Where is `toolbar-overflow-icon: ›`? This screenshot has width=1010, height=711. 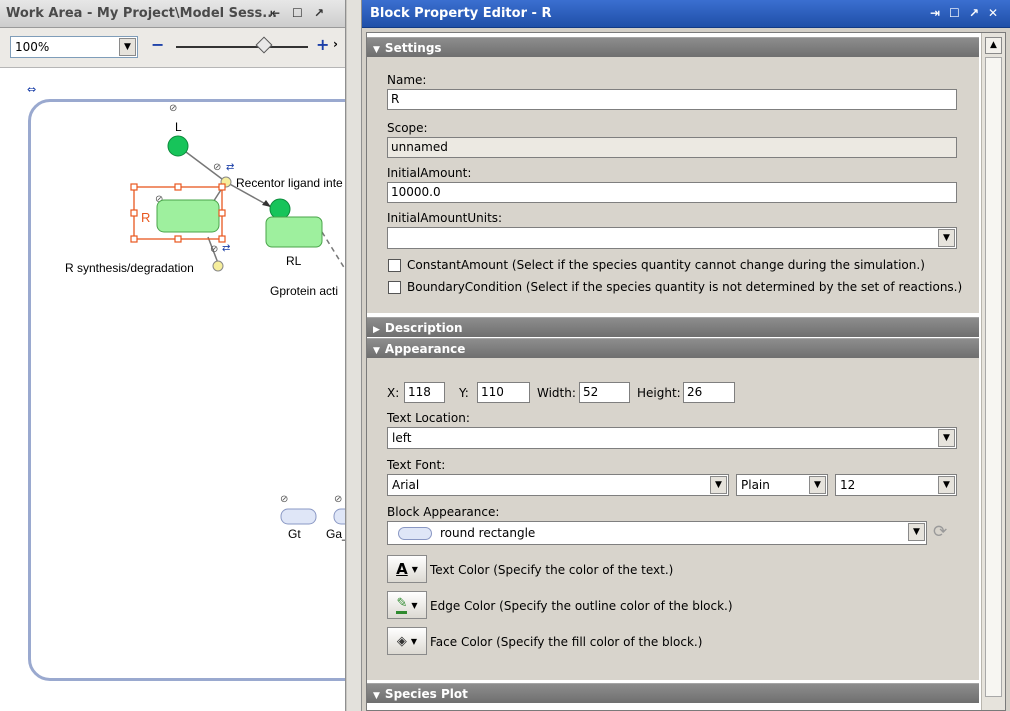
toolbar-overflow-icon: › is located at coordinates (335, 44).